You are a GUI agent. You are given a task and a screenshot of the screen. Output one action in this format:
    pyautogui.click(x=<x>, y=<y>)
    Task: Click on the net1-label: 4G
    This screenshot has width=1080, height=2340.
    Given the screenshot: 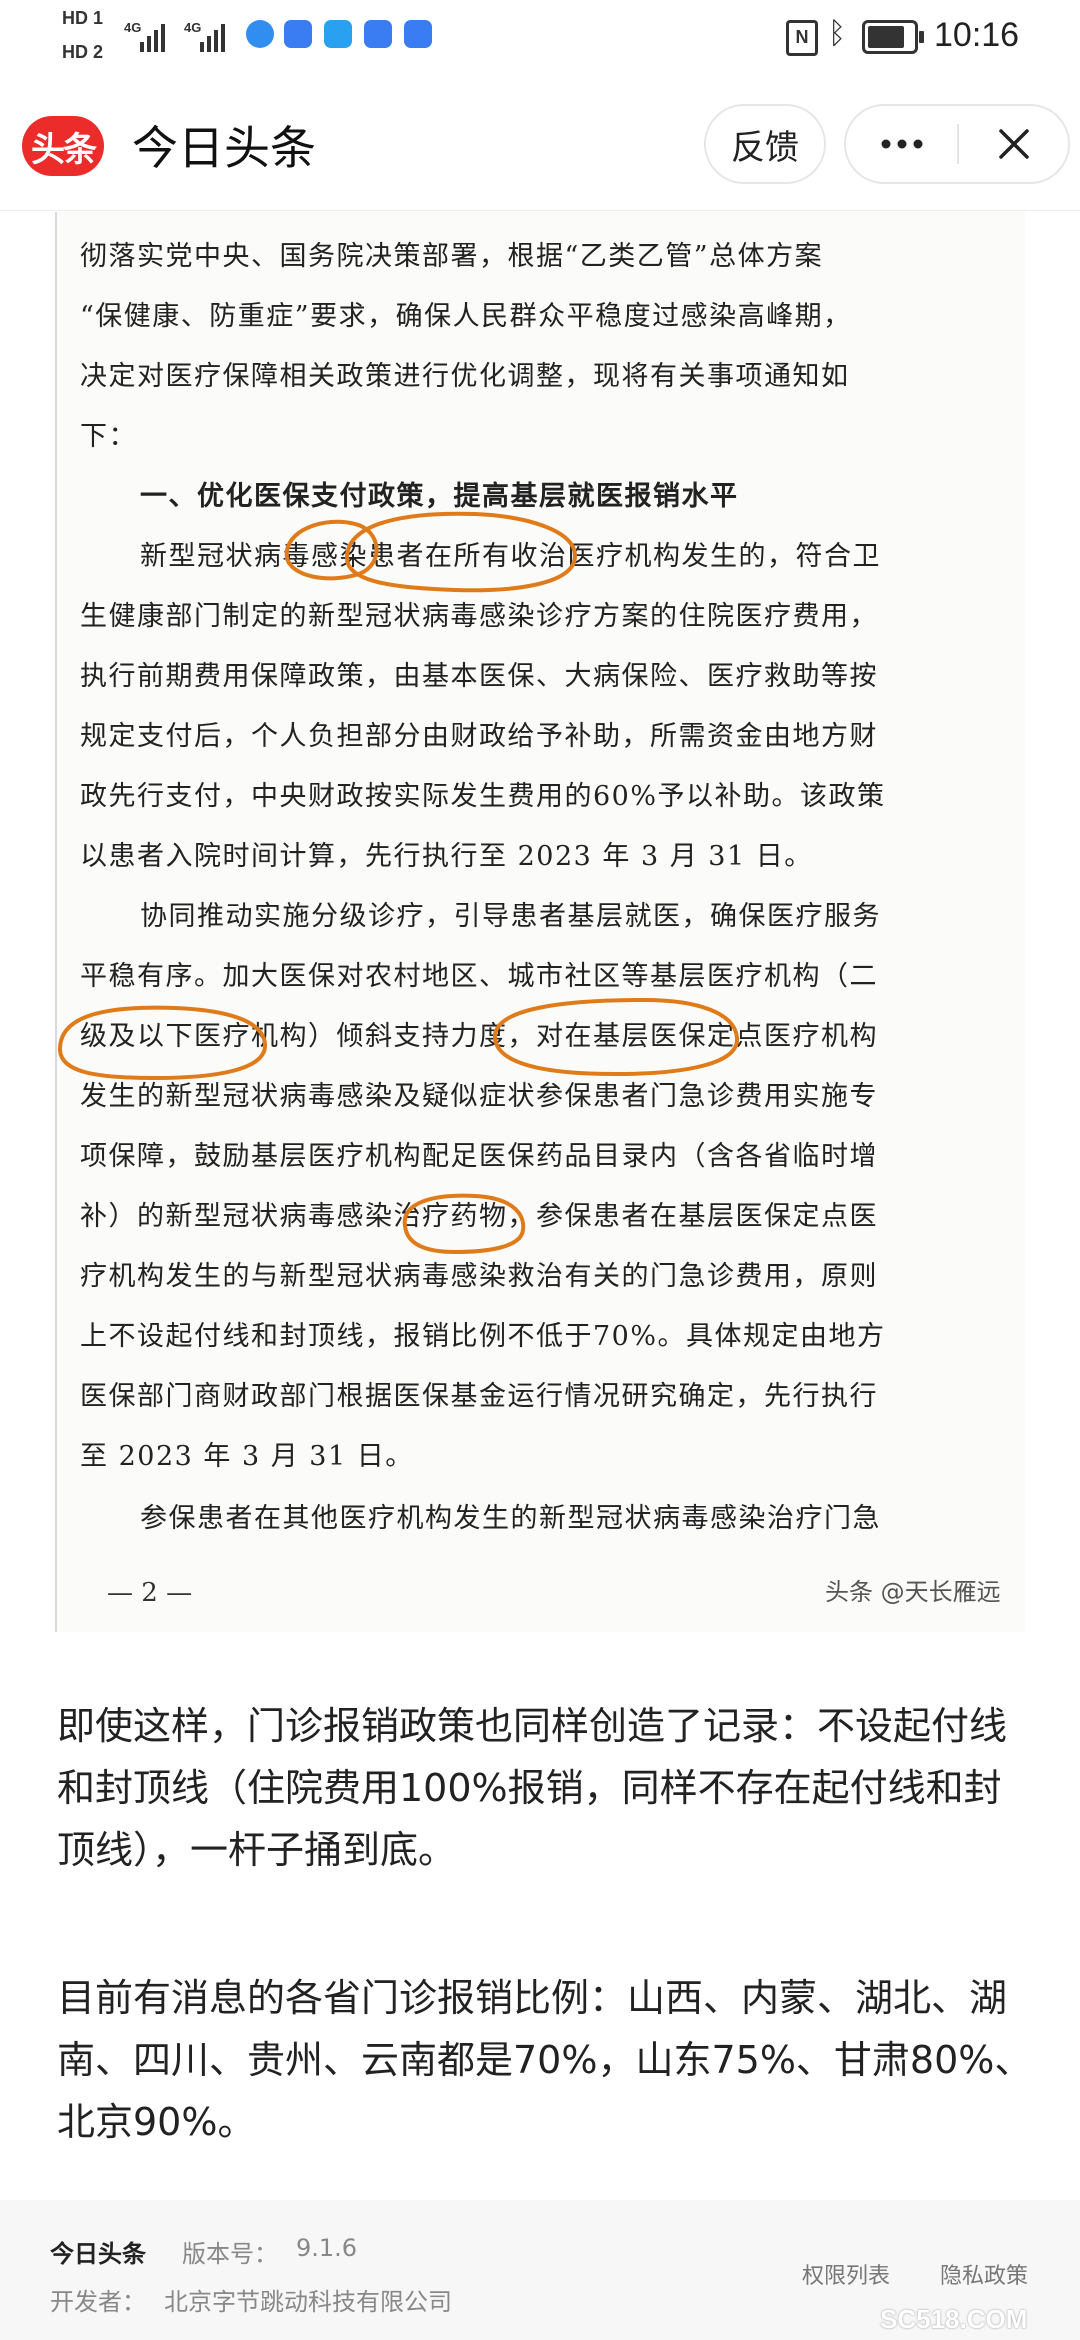 What is the action you would take?
    pyautogui.click(x=133, y=27)
    